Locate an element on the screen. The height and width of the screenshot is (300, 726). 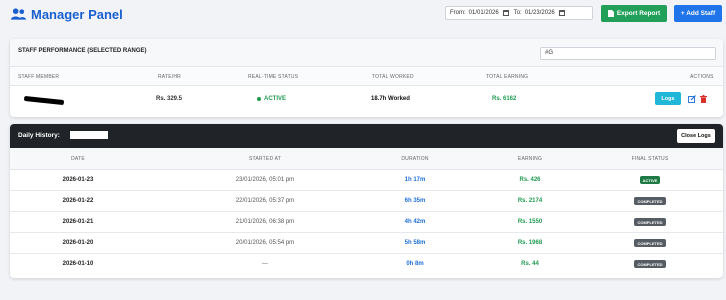
duration-cell: 4h 42m is located at coordinates (415, 222).